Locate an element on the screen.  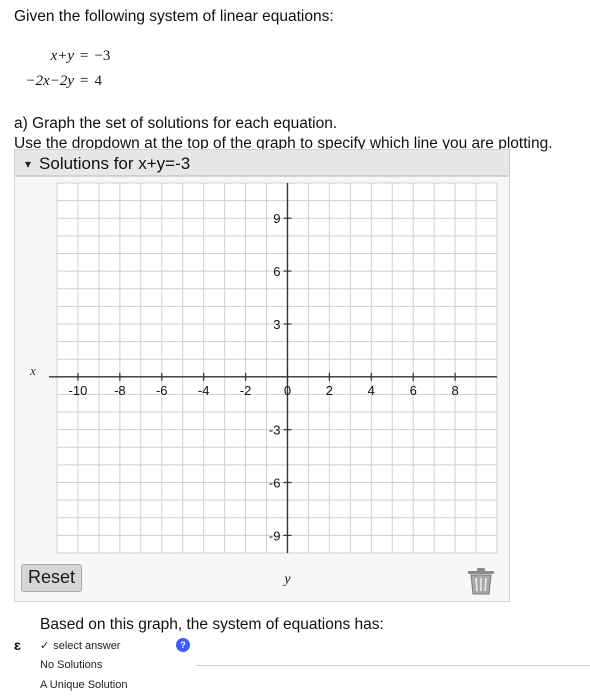
equation-1-lhs: x+y is located at coordinates (62, 56).